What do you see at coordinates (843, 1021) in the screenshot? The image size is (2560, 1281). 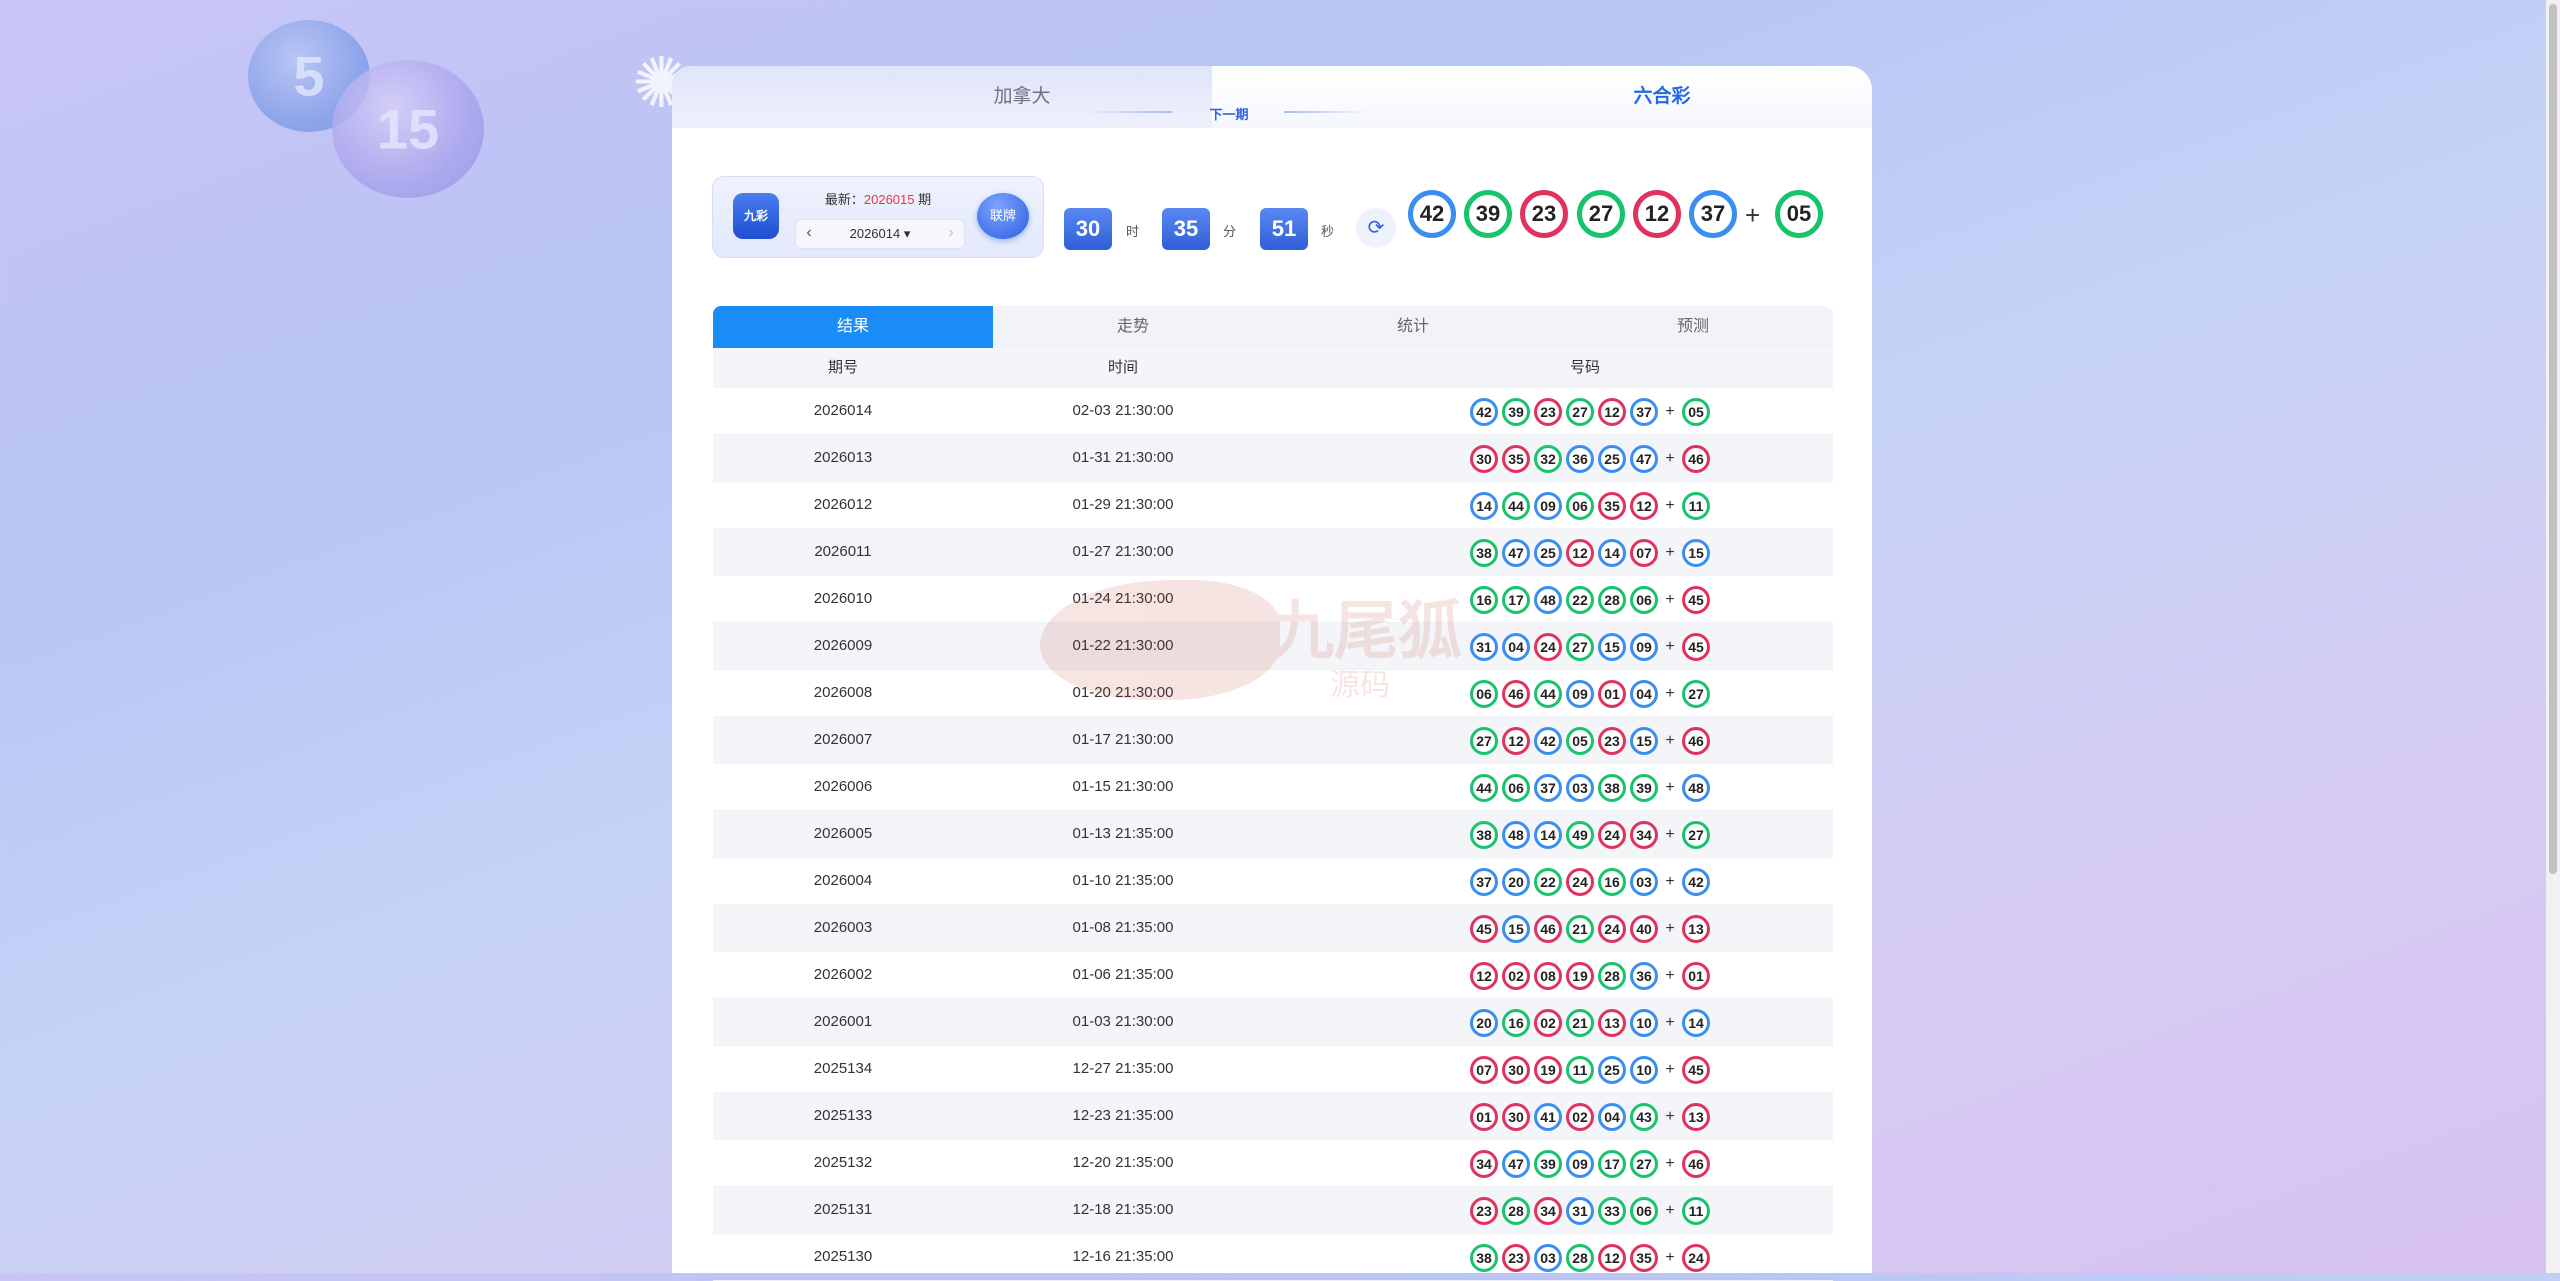 I see `row-period: 2026001` at bounding box center [843, 1021].